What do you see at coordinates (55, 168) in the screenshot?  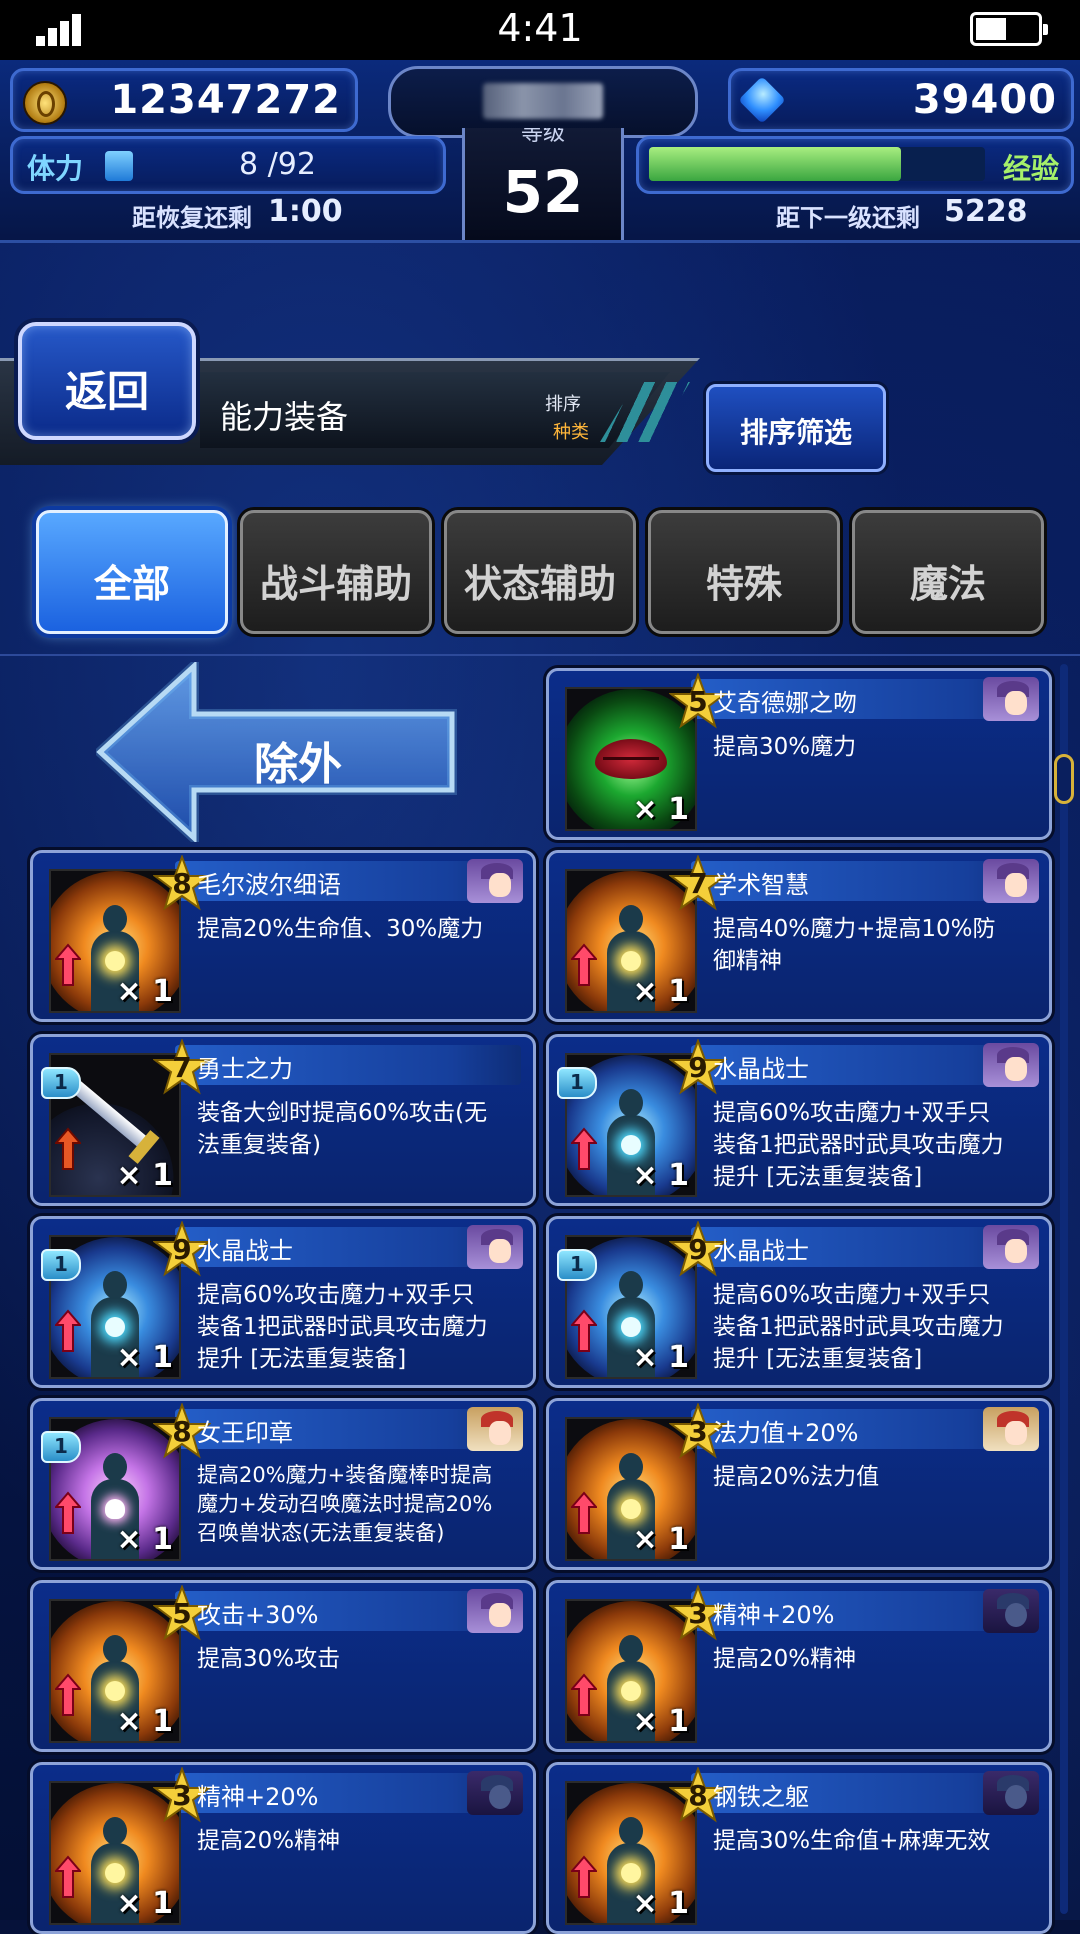 I see `stamina-label: 体力` at bounding box center [55, 168].